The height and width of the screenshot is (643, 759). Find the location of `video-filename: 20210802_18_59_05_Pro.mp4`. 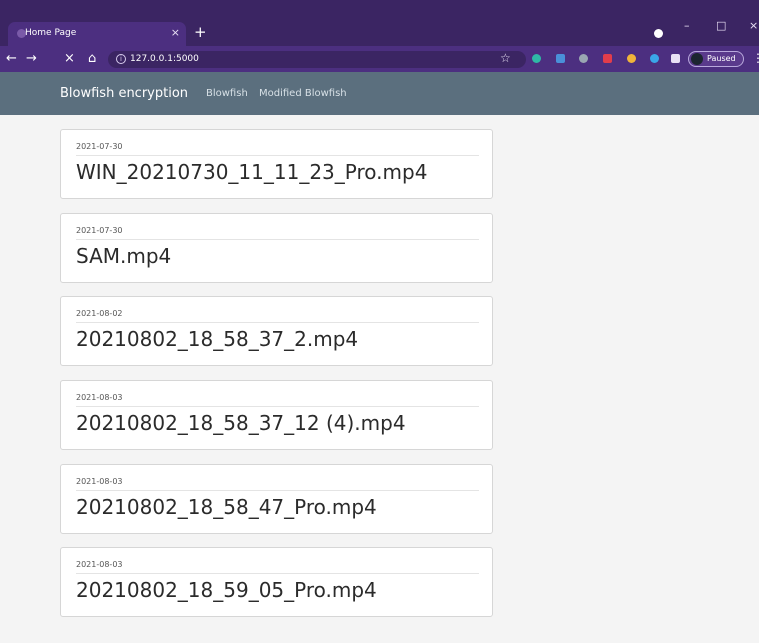

video-filename: 20210802_18_59_05_Pro.mp4 is located at coordinates (226, 590).